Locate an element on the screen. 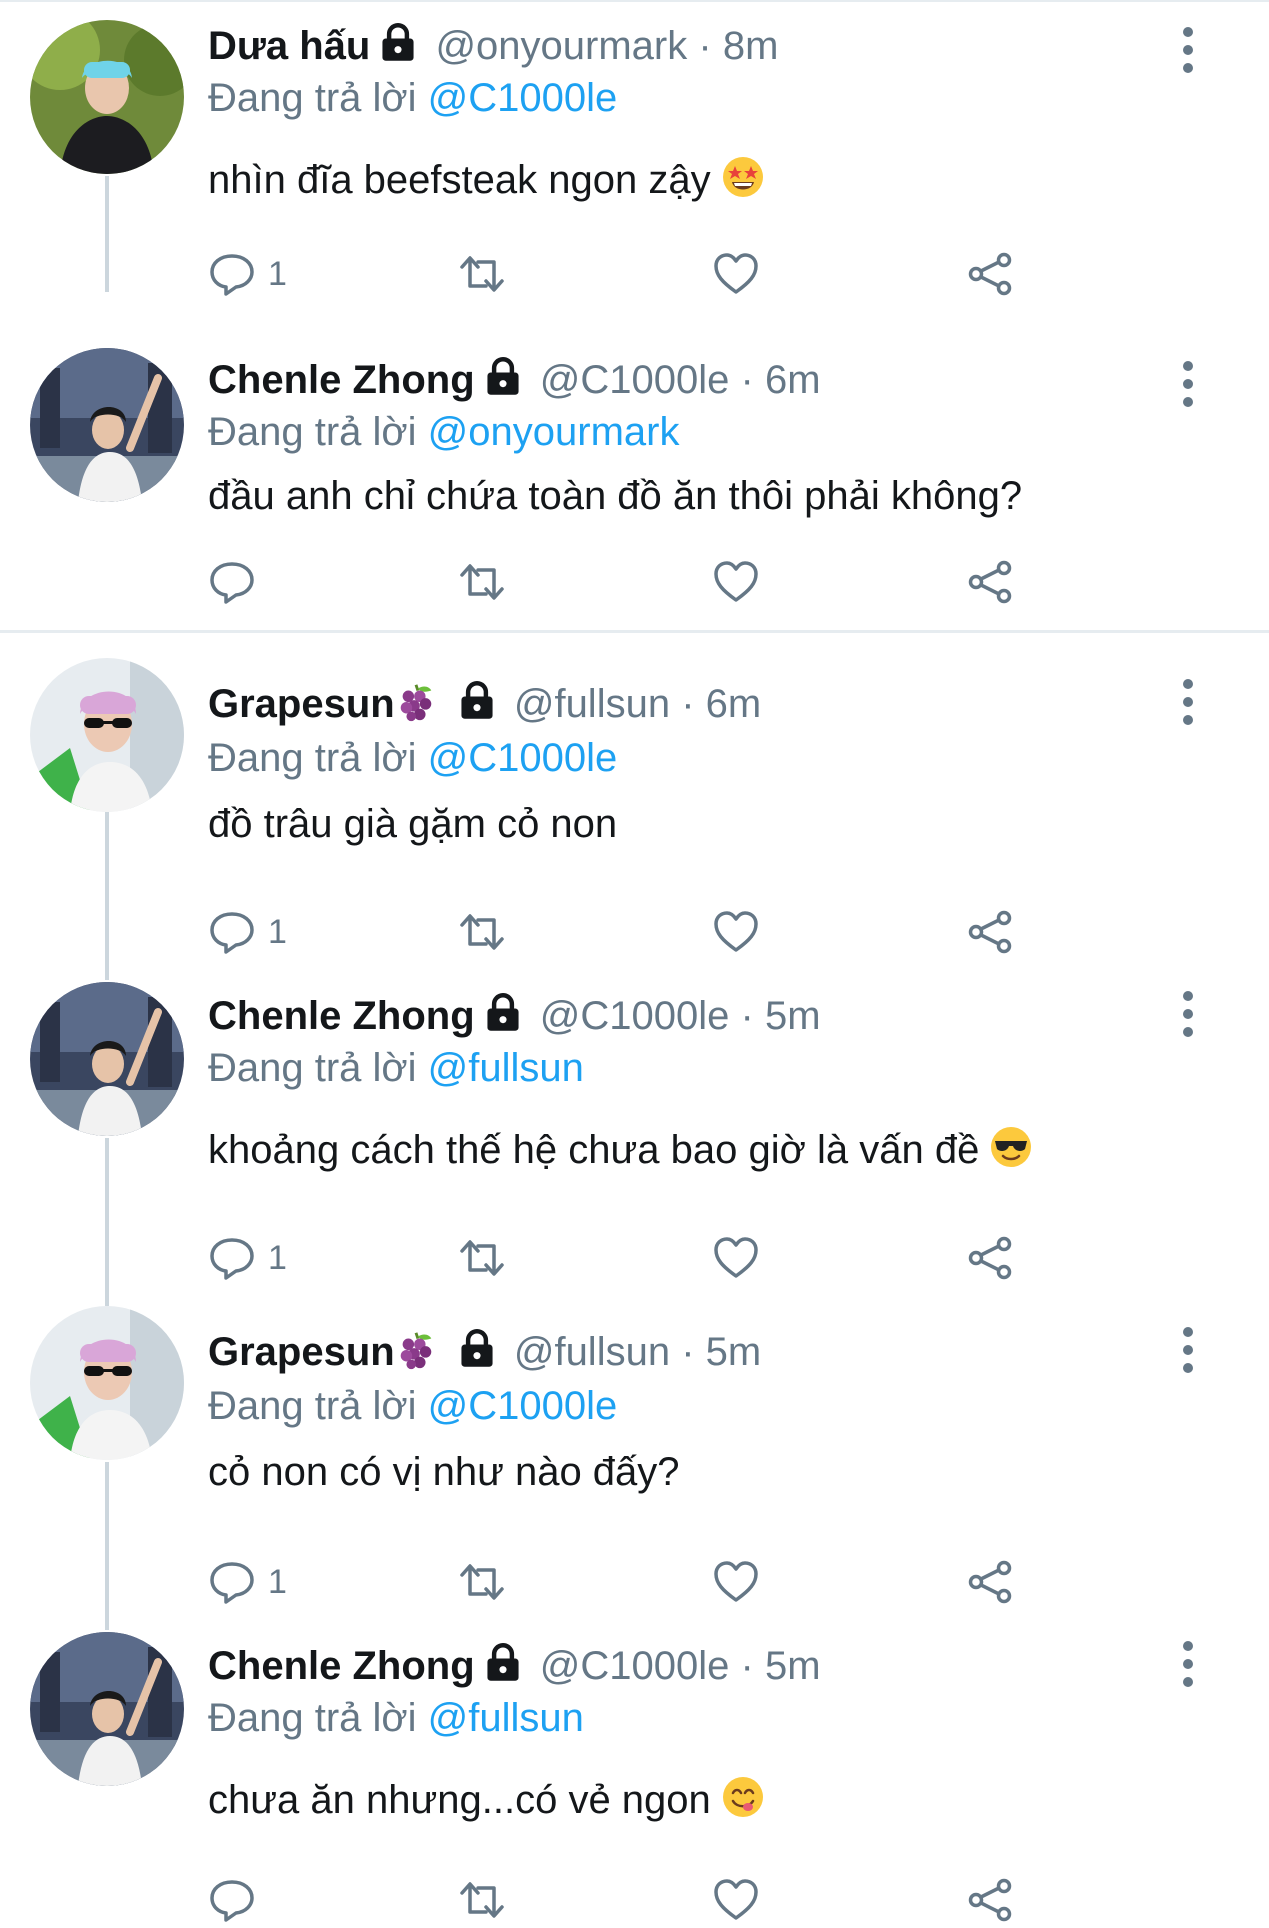 This screenshot has height=1928, width=1269. tweet-header: Chenle Zhong @C1000le · 5m is located at coordinates (708, 1666).